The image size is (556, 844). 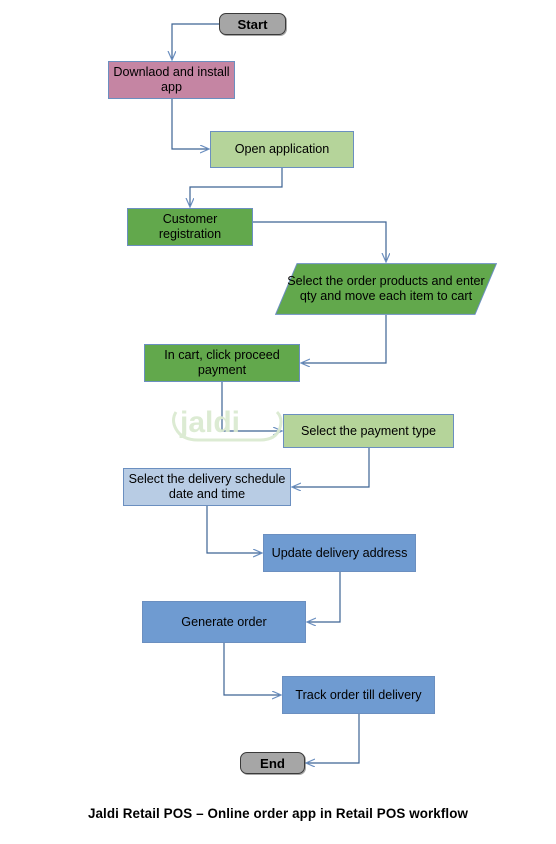 What do you see at coordinates (333, 738) in the screenshot?
I see `edge-track-end` at bounding box center [333, 738].